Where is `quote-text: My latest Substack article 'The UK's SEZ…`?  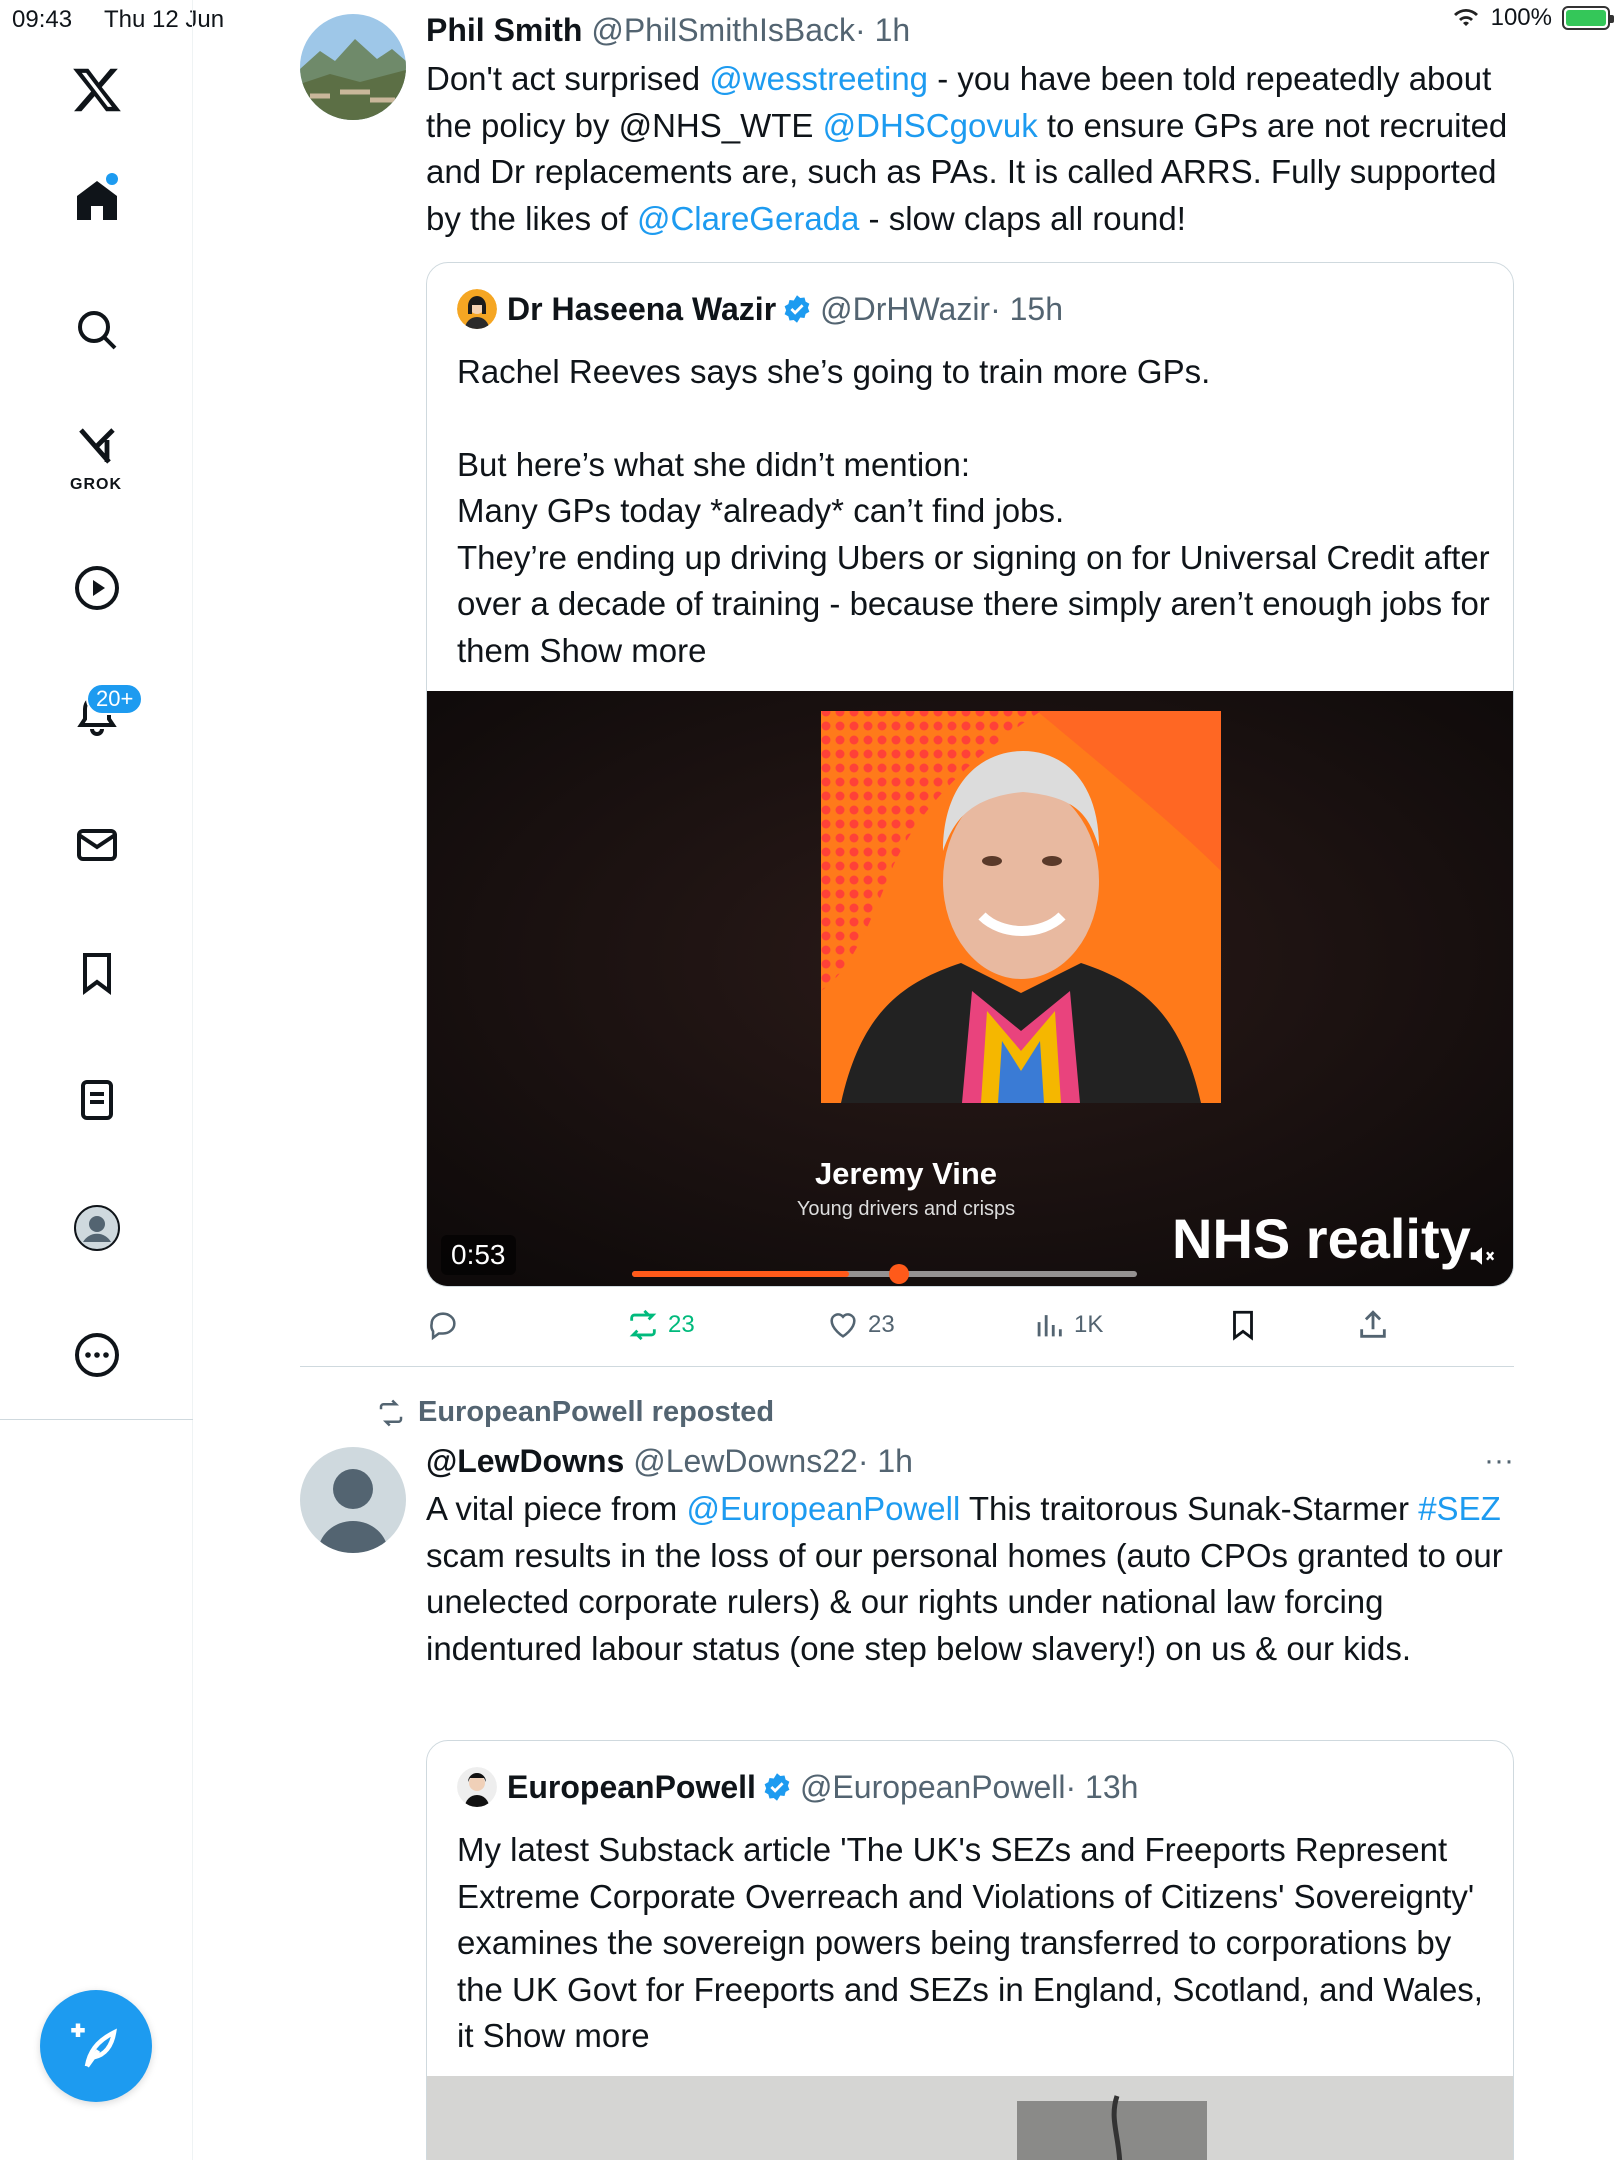 quote-text: My latest Substack article 'The UK's SEZ… is located at coordinates (977, 1943).